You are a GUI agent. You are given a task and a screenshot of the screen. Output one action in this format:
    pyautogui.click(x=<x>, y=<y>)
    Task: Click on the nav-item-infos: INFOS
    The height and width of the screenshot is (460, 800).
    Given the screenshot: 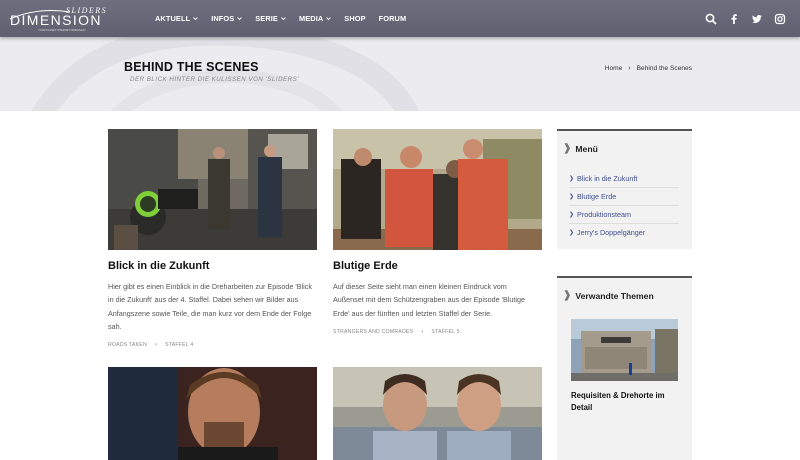 What is the action you would take?
    pyautogui.click(x=227, y=18)
    